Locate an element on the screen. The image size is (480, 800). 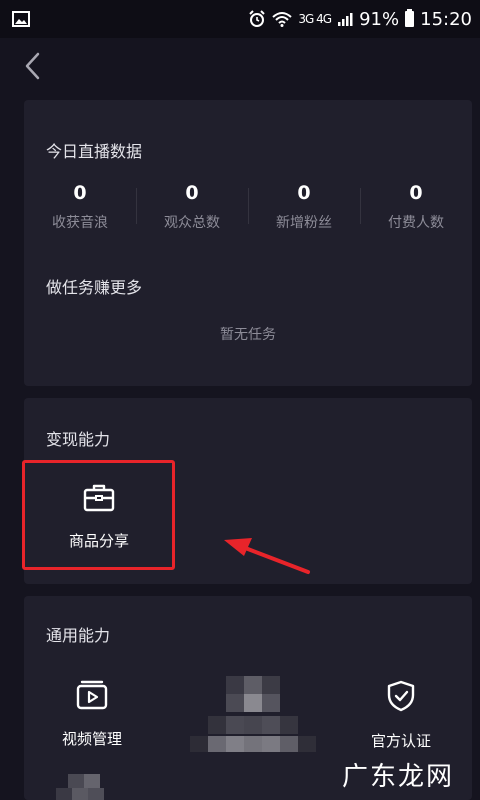
chevron-left-icon is located at coordinates (32, 66).